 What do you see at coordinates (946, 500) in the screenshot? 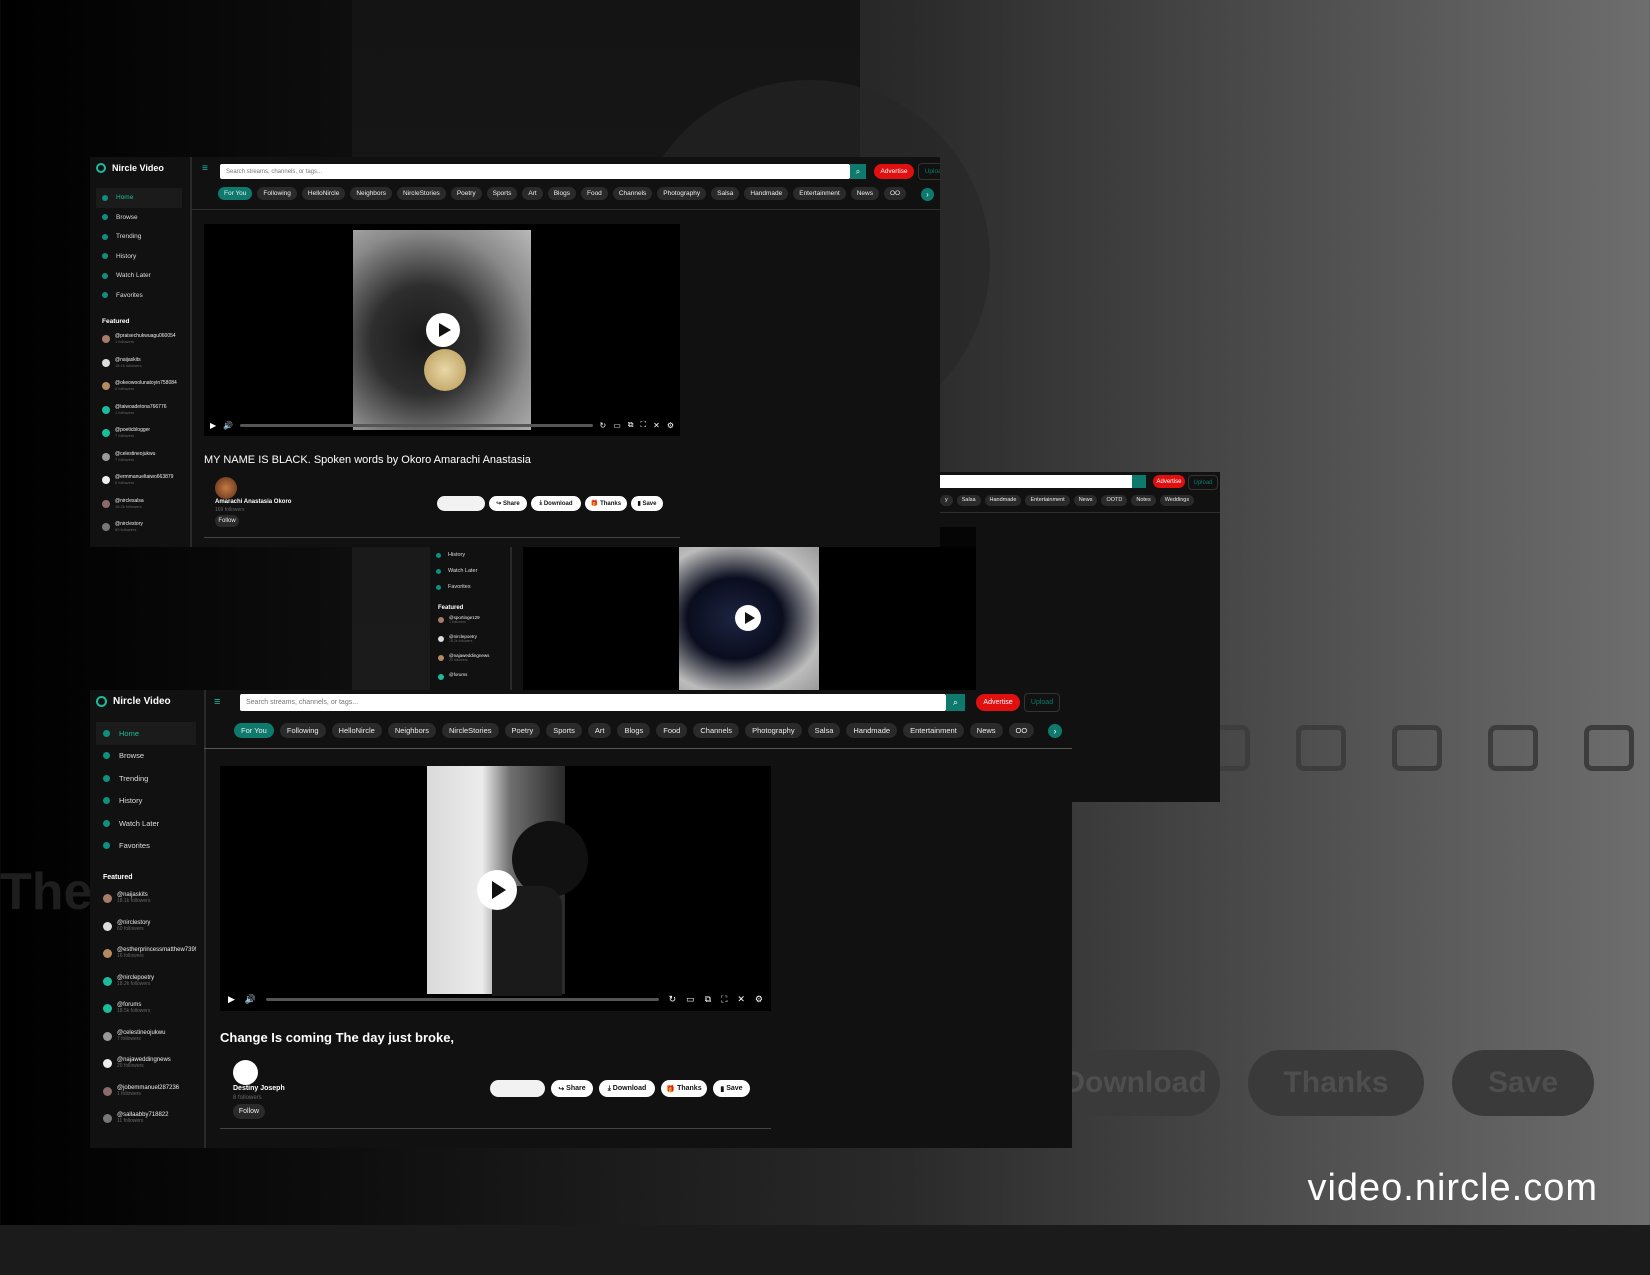
I see `chip-y: y` at bounding box center [946, 500].